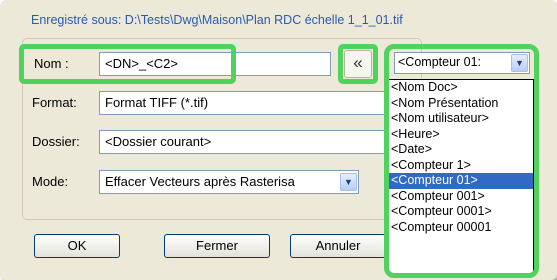 The width and height of the screenshot is (557, 280). I want to click on list-item: <Compteur 00001, so click(461, 228).